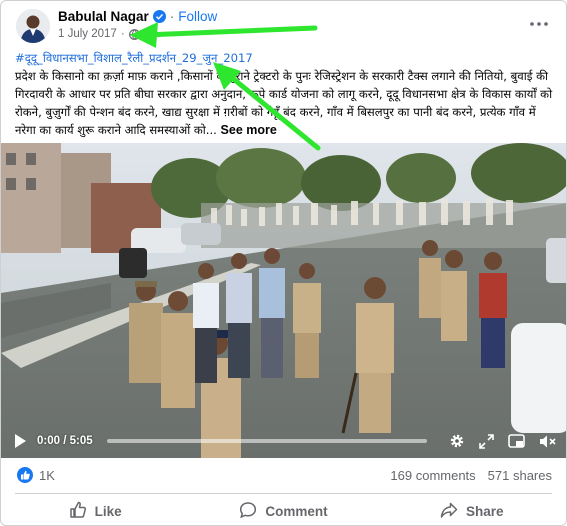 This screenshot has height=526, width=567. I want to click on video-progress-bar, so click(266, 441).